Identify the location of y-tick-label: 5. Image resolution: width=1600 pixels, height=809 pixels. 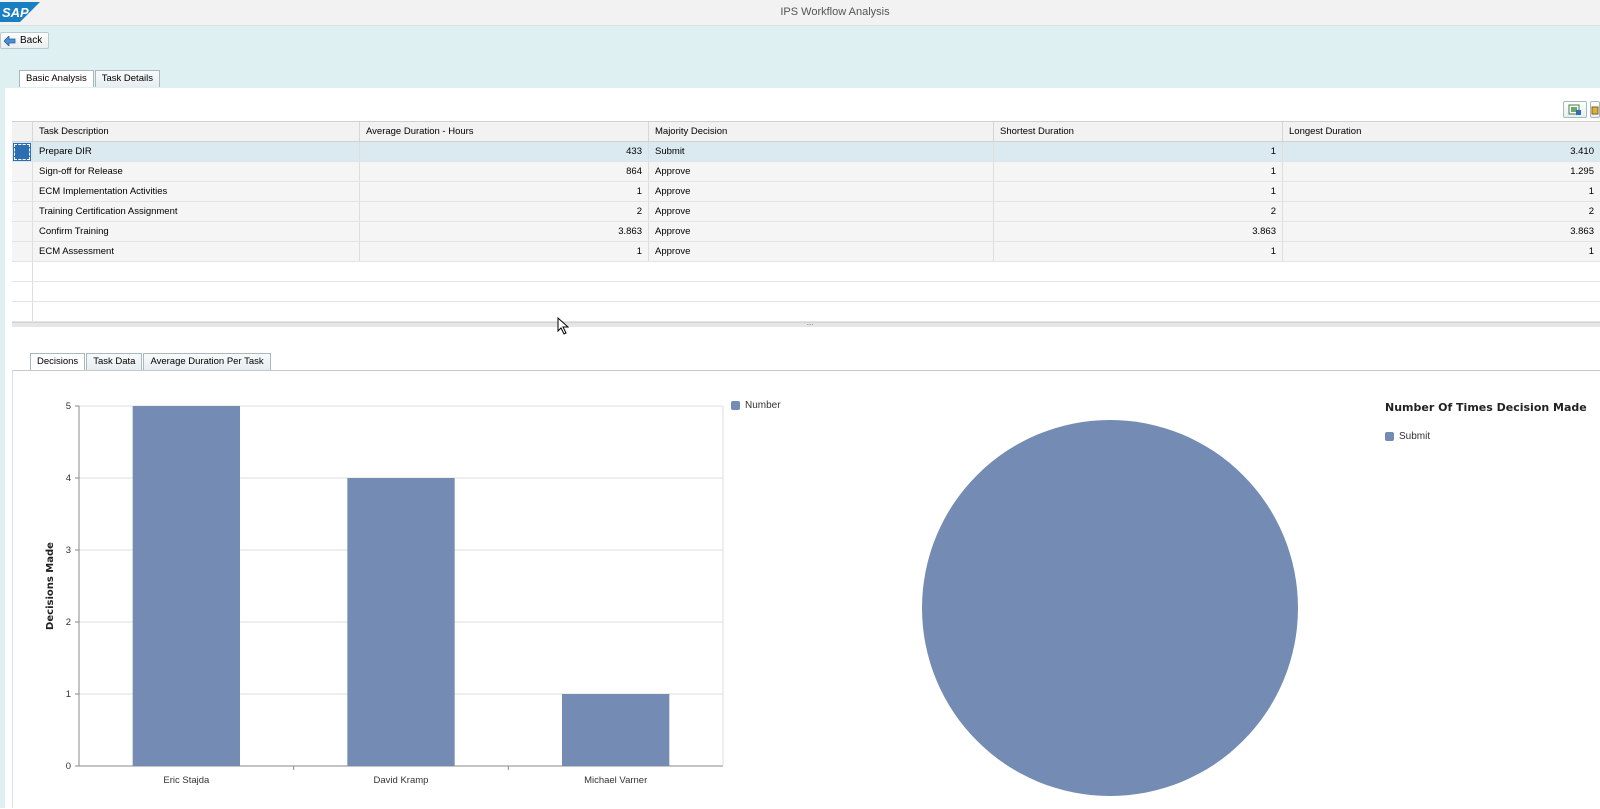
(68, 406).